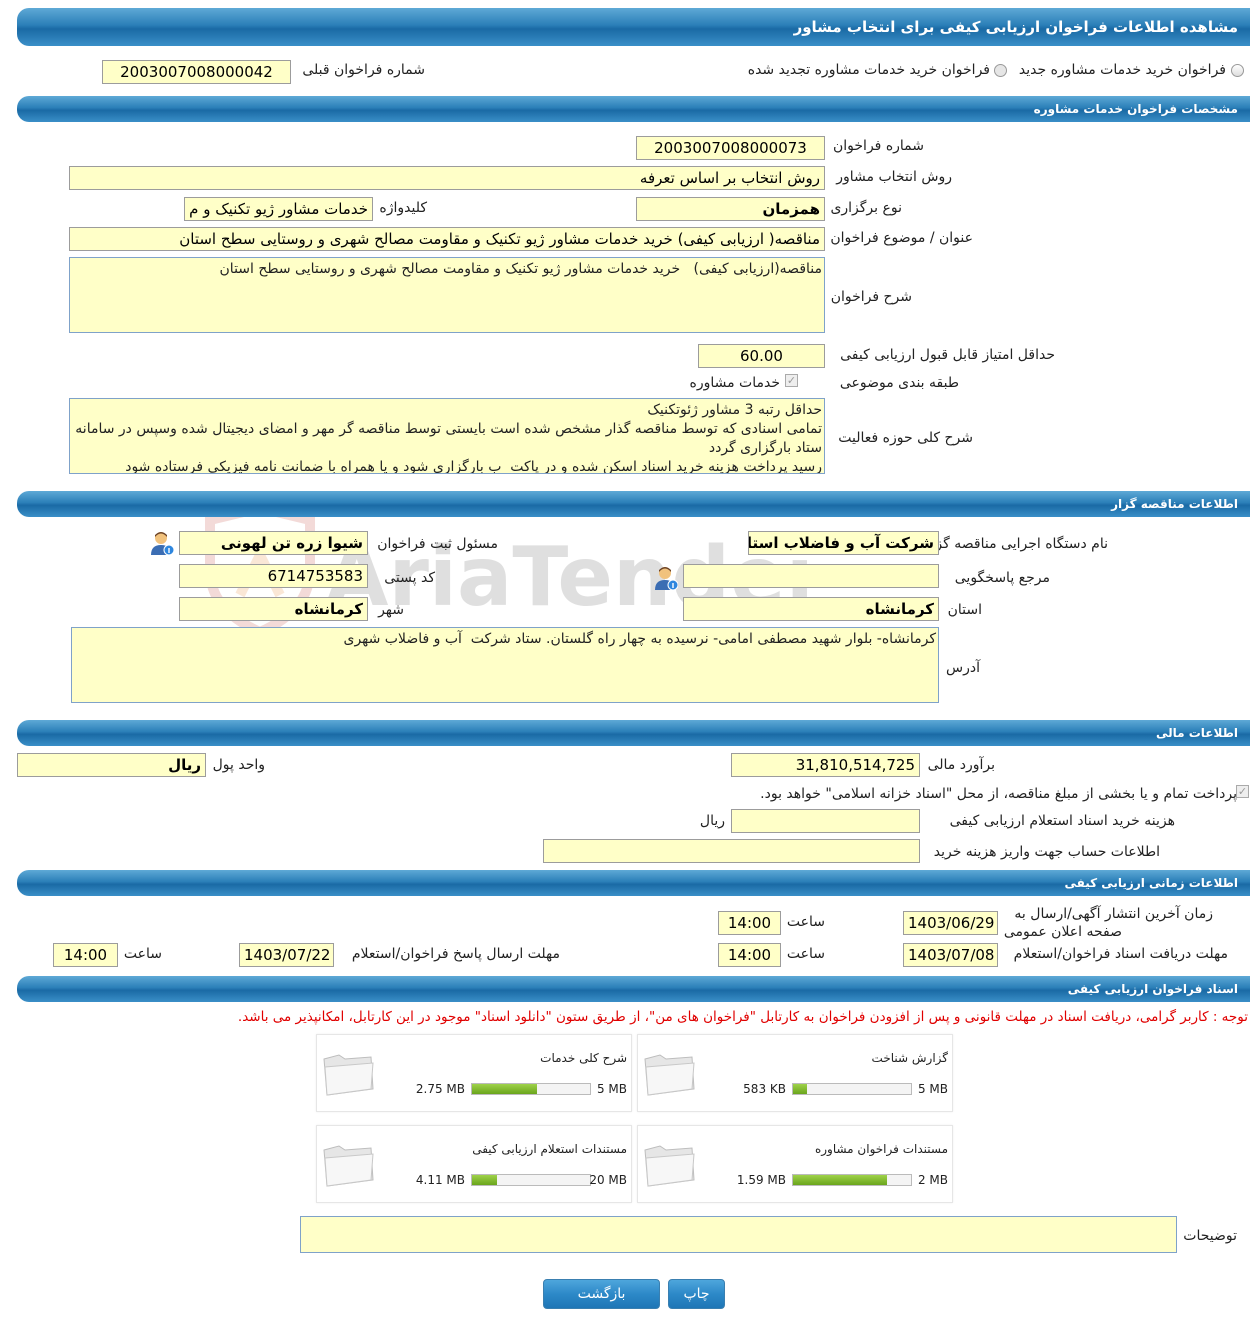  Describe the element at coordinates (666, 578) in the screenshot. I see `reference-user-icon` at that location.